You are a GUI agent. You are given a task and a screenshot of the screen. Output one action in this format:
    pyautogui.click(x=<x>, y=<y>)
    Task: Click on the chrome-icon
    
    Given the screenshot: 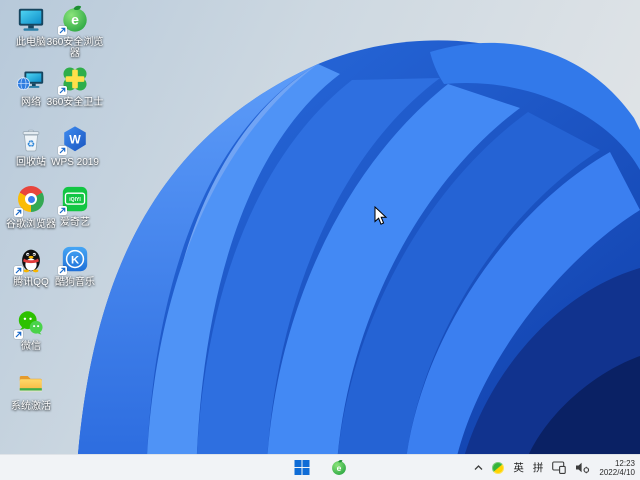 What is the action you would take?
    pyautogui.click(x=30, y=201)
    